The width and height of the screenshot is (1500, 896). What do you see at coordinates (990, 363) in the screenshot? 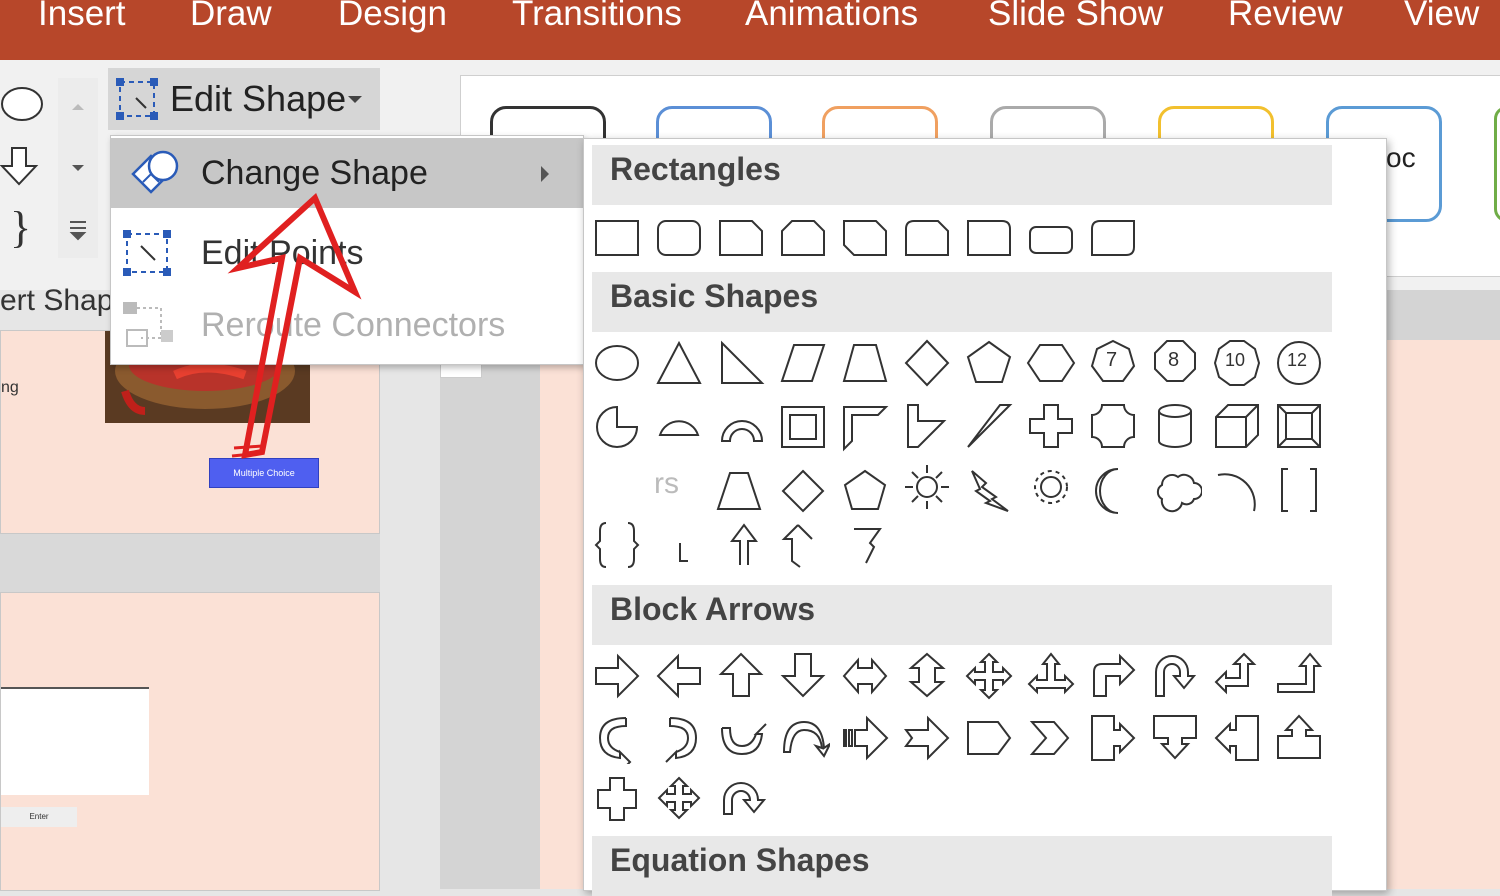
I see `shape-pentagon` at bounding box center [990, 363].